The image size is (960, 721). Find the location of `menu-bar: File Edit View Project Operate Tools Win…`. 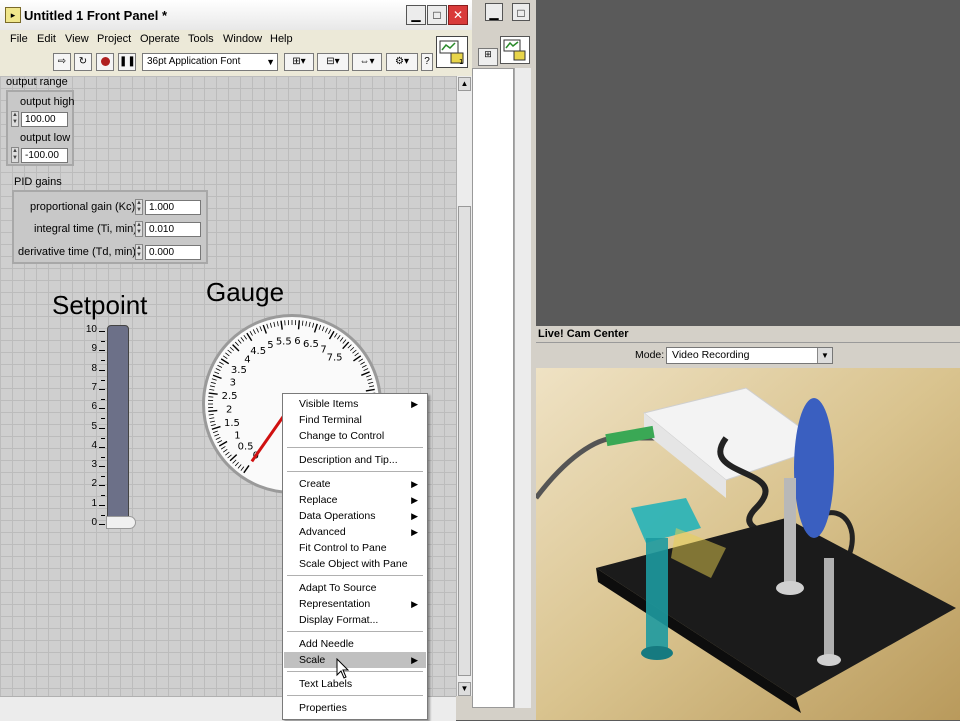

menu-bar: File Edit View Project Operate Tools Win… is located at coordinates (236, 39).